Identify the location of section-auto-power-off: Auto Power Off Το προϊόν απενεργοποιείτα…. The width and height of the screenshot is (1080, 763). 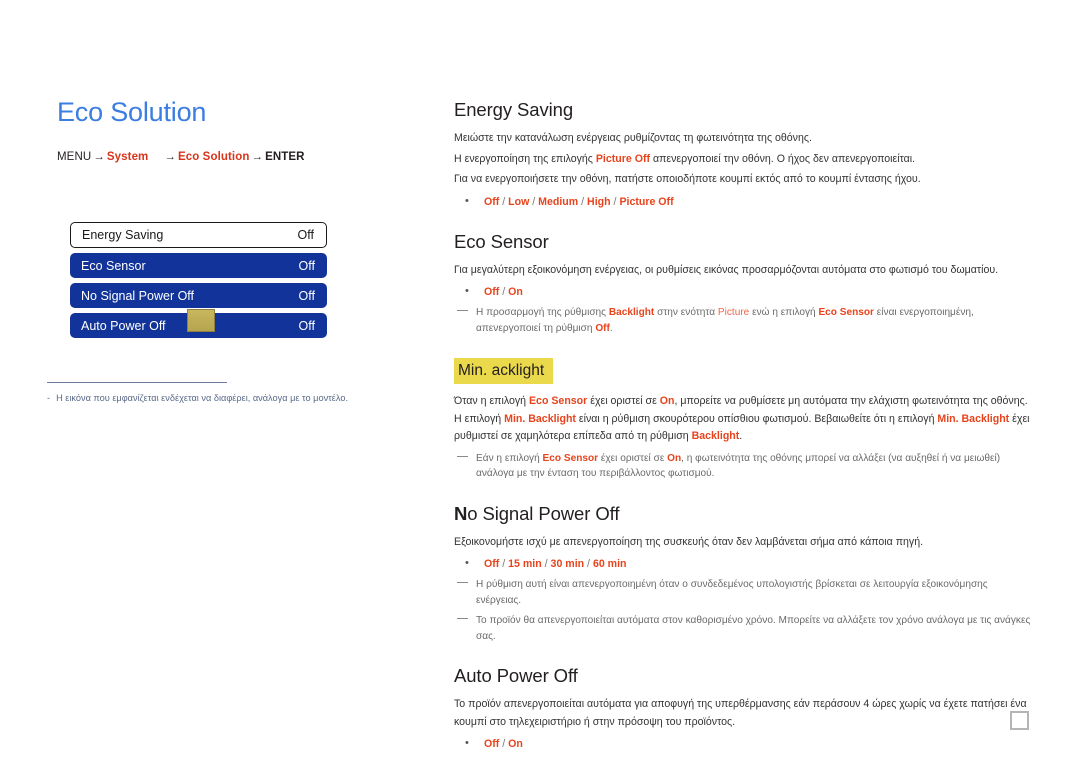
(743, 708).